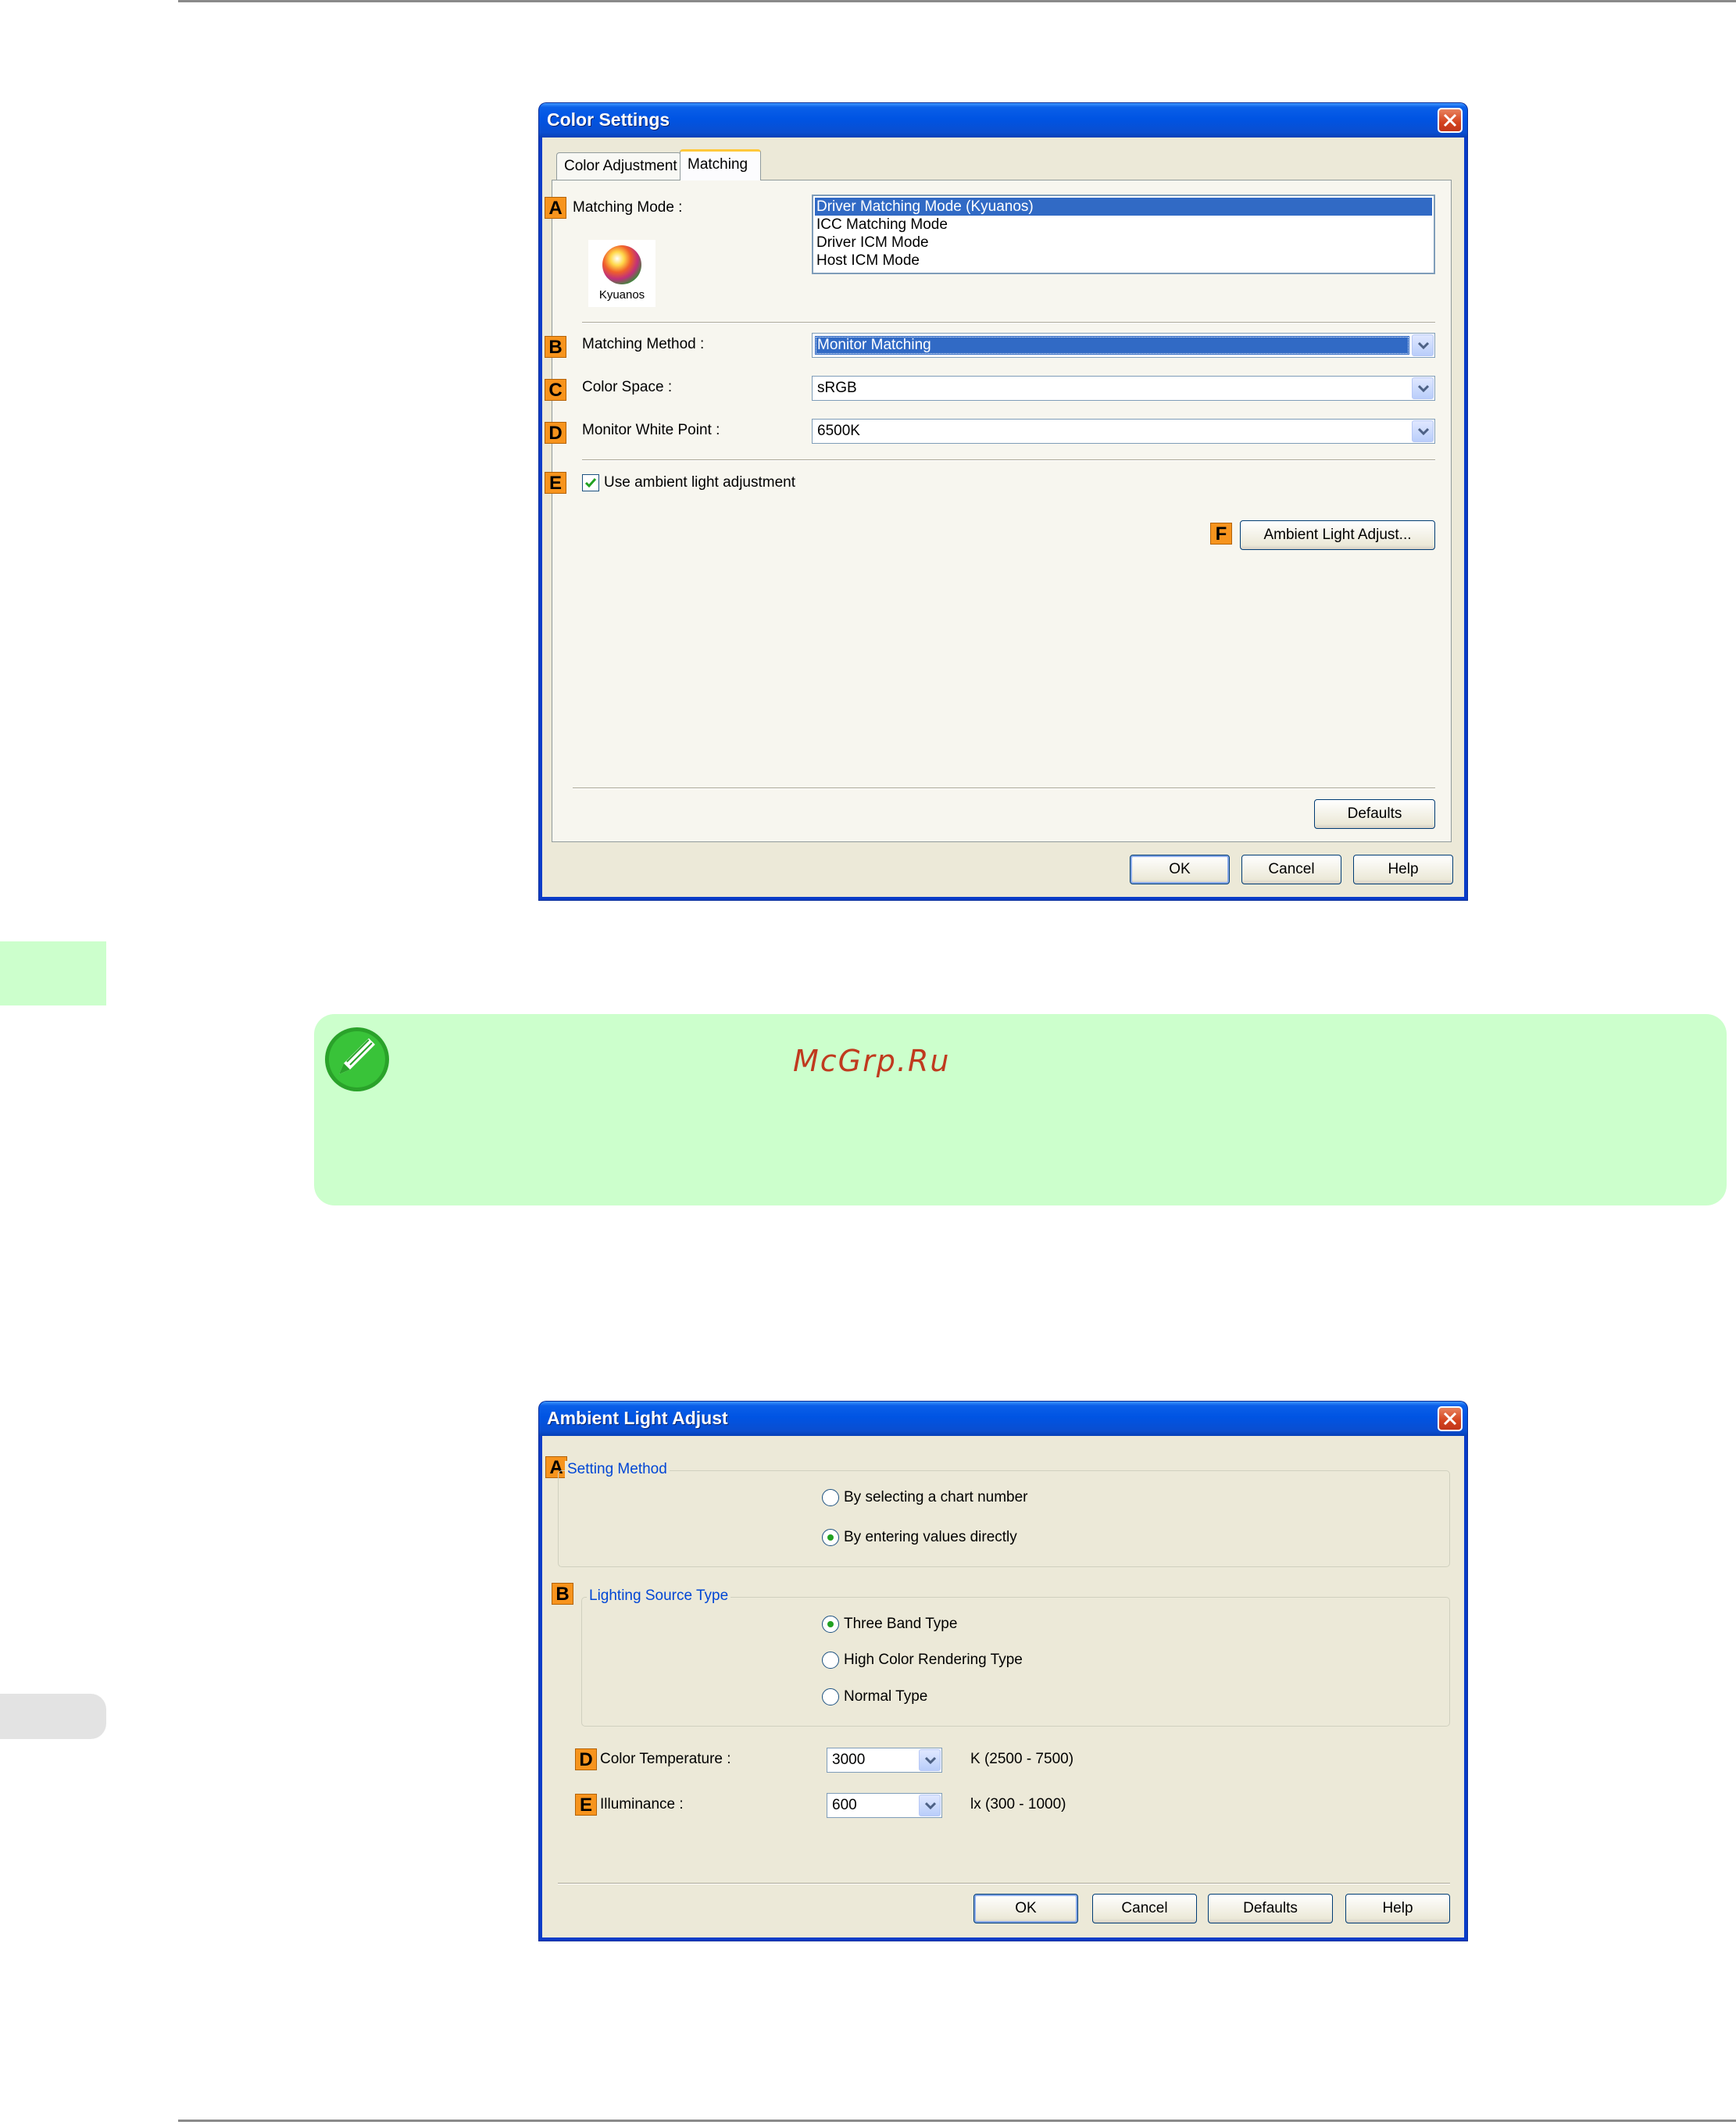  Describe the element at coordinates (53, 973) in the screenshot. I see `chapter-side-tab` at that location.